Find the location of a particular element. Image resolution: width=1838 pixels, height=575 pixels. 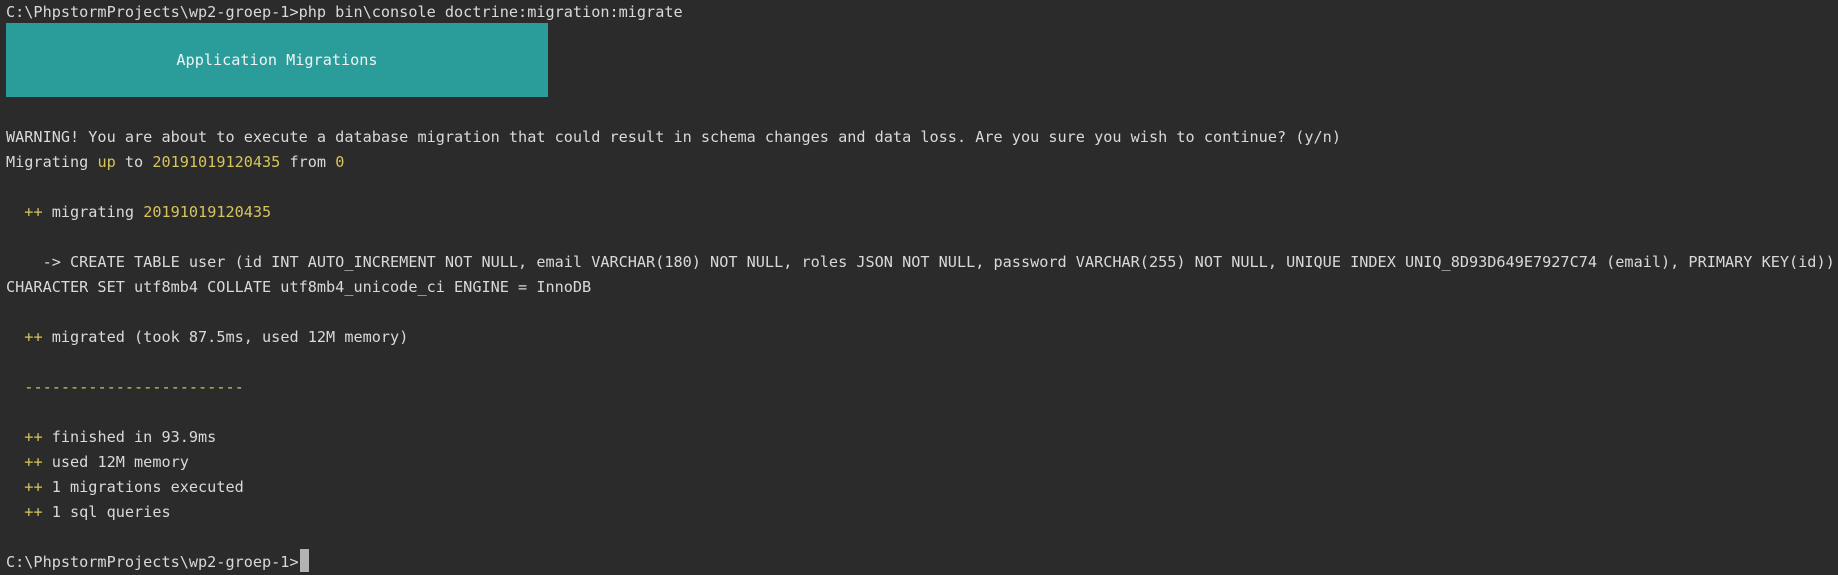

migrating-step-line: ++ migrating 20191019120435 is located at coordinates (138, 212).